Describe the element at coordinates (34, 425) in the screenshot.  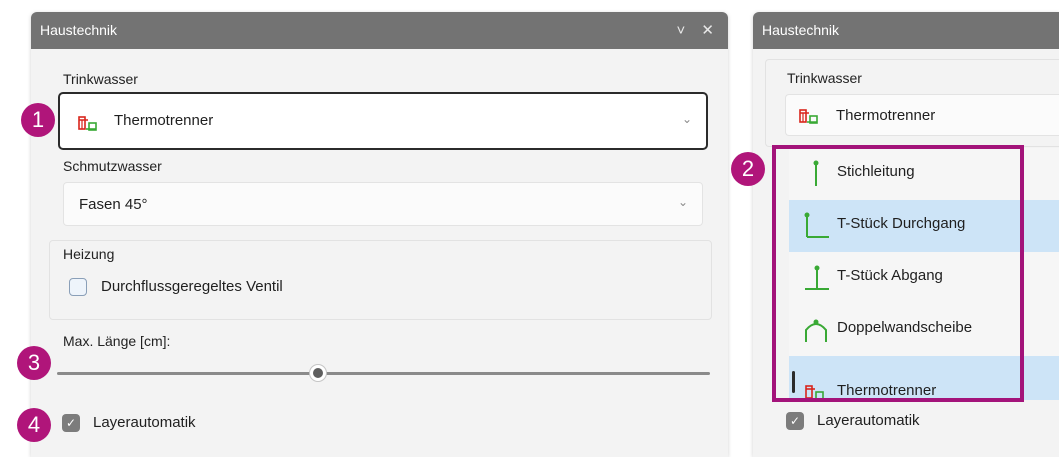
I see `callout-badge-4: 4` at that location.